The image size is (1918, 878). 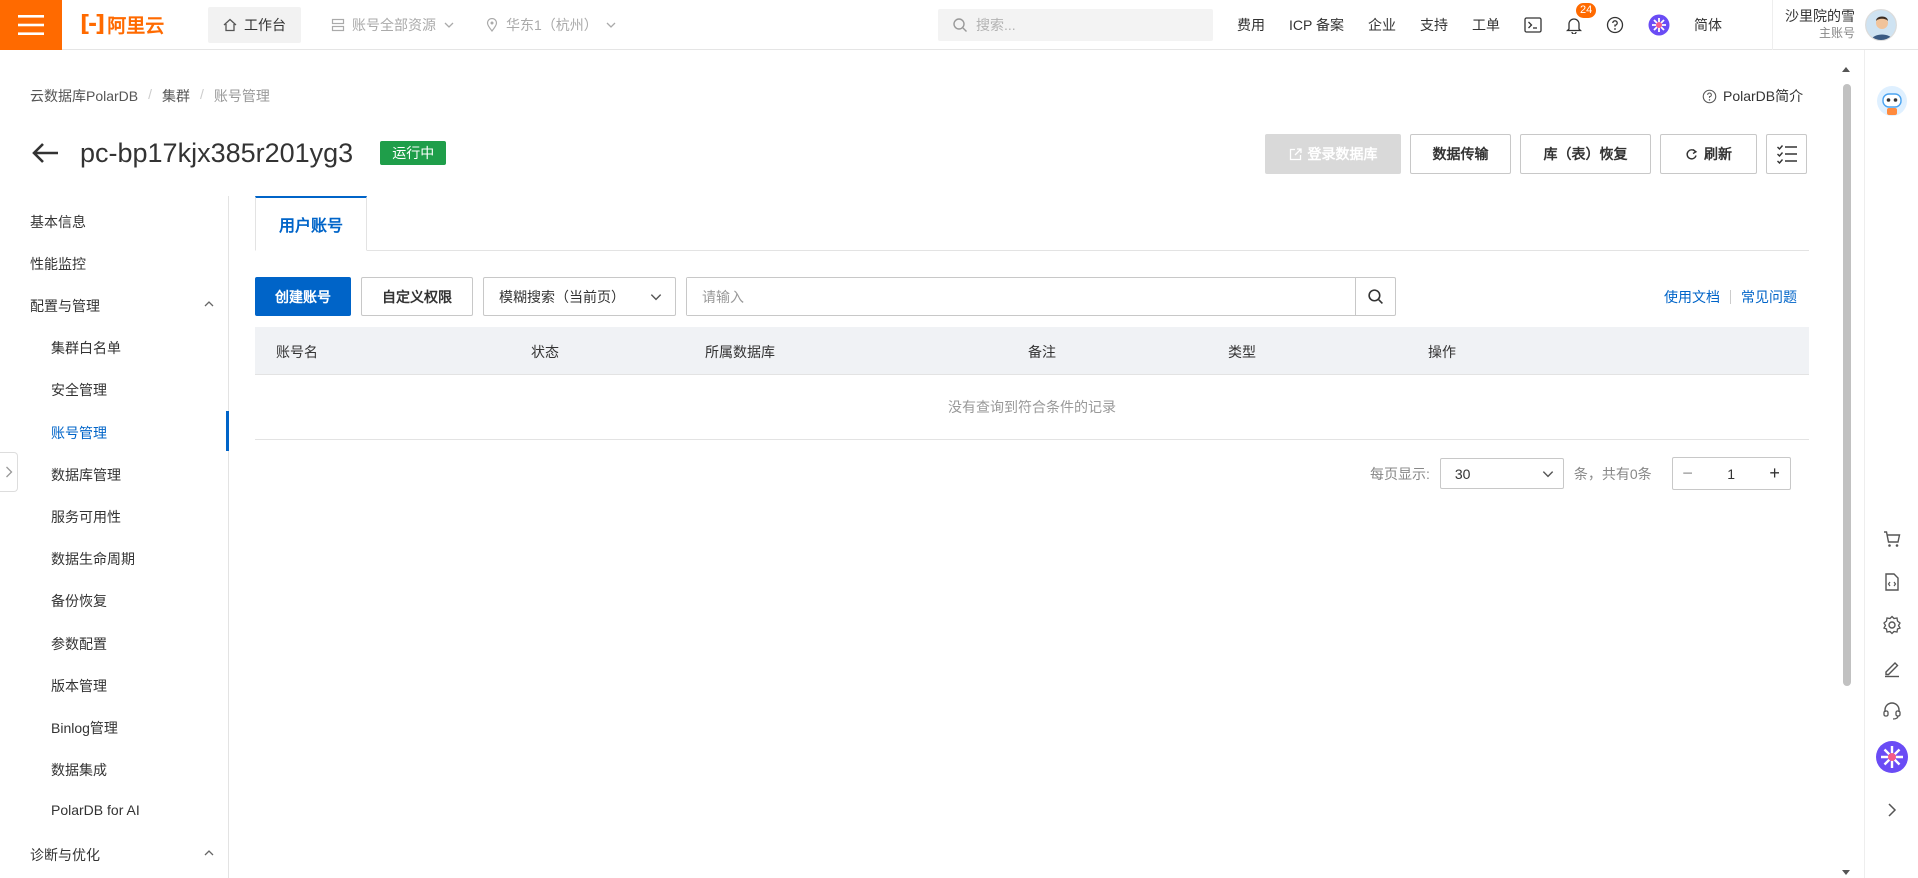 What do you see at coordinates (1382, 25) in the screenshot?
I see `top-link-enterprise: 企业` at bounding box center [1382, 25].